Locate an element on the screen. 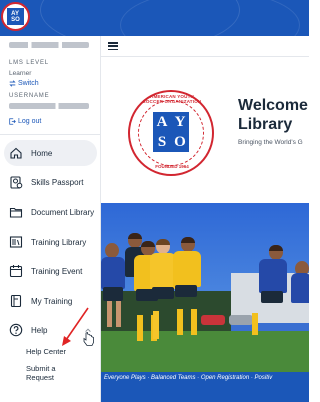 The width and height of the screenshot is (320, 402). photo-grass is located at coordinates (205, 351).